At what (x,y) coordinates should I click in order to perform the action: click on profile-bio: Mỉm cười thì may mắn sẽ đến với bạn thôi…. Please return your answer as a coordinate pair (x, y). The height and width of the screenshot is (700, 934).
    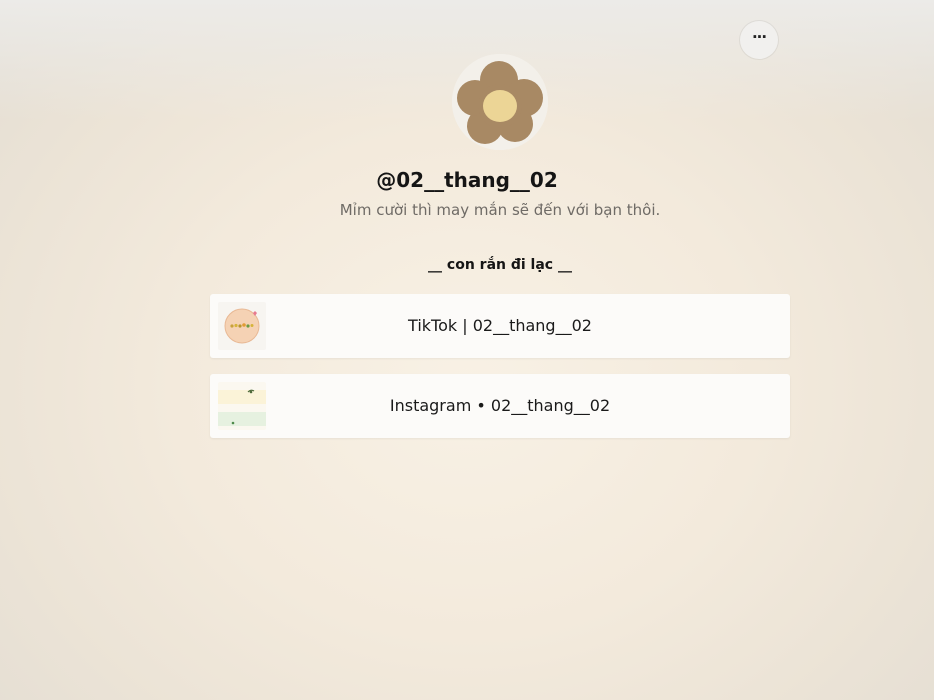
    Looking at the image, I should click on (500, 210).